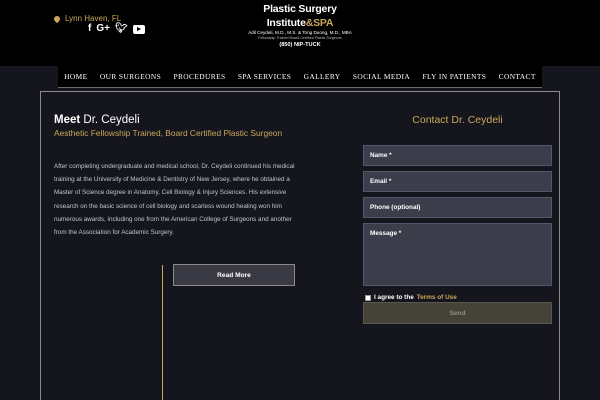 The height and width of the screenshot is (400, 600). I want to click on google-plus-icon: G+, so click(103, 29).